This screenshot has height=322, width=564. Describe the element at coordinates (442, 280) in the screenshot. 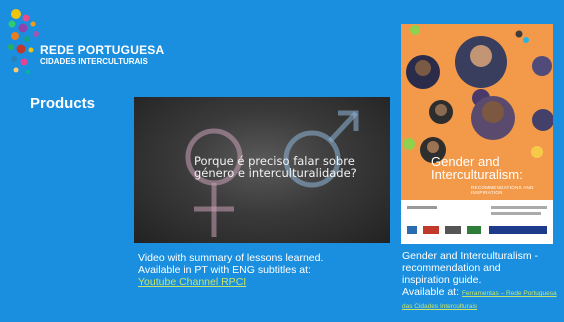

I see `guide-caption-line3: inspiration guide.` at that location.